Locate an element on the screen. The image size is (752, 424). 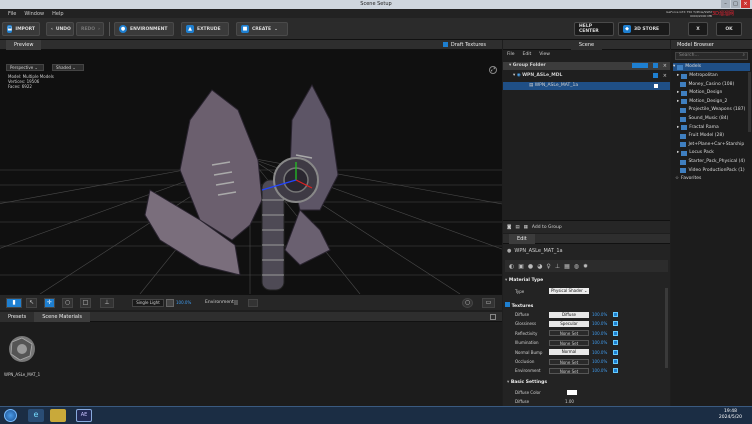
browser-item: Fruit Model (28) is located at coordinates (713, 136).